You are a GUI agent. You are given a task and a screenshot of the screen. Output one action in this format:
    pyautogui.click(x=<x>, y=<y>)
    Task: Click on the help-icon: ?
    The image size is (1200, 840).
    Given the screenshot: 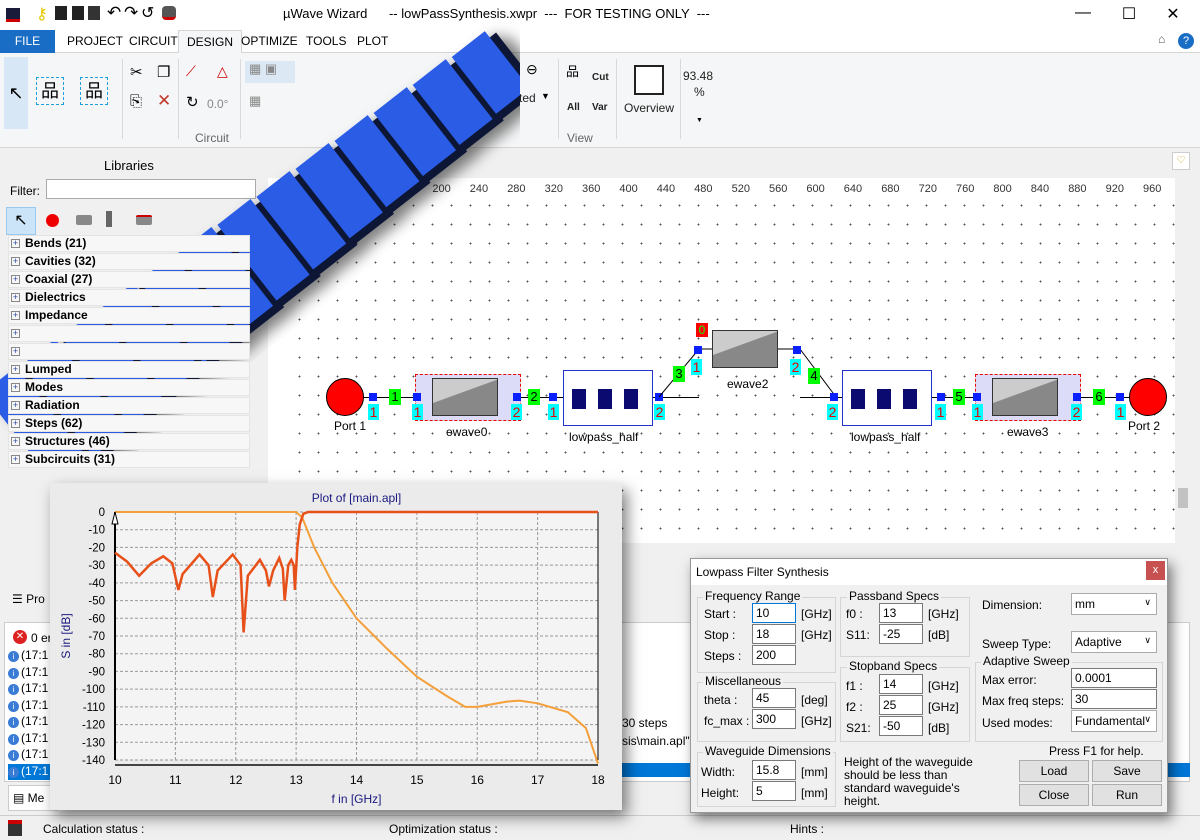 What is the action you would take?
    pyautogui.click(x=1186, y=41)
    